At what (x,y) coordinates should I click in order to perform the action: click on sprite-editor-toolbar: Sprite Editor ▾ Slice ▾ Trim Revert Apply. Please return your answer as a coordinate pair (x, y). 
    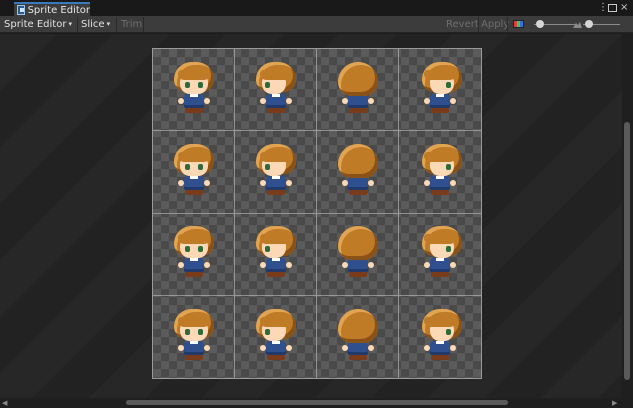
    Looking at the image, I should click on (316, 24).